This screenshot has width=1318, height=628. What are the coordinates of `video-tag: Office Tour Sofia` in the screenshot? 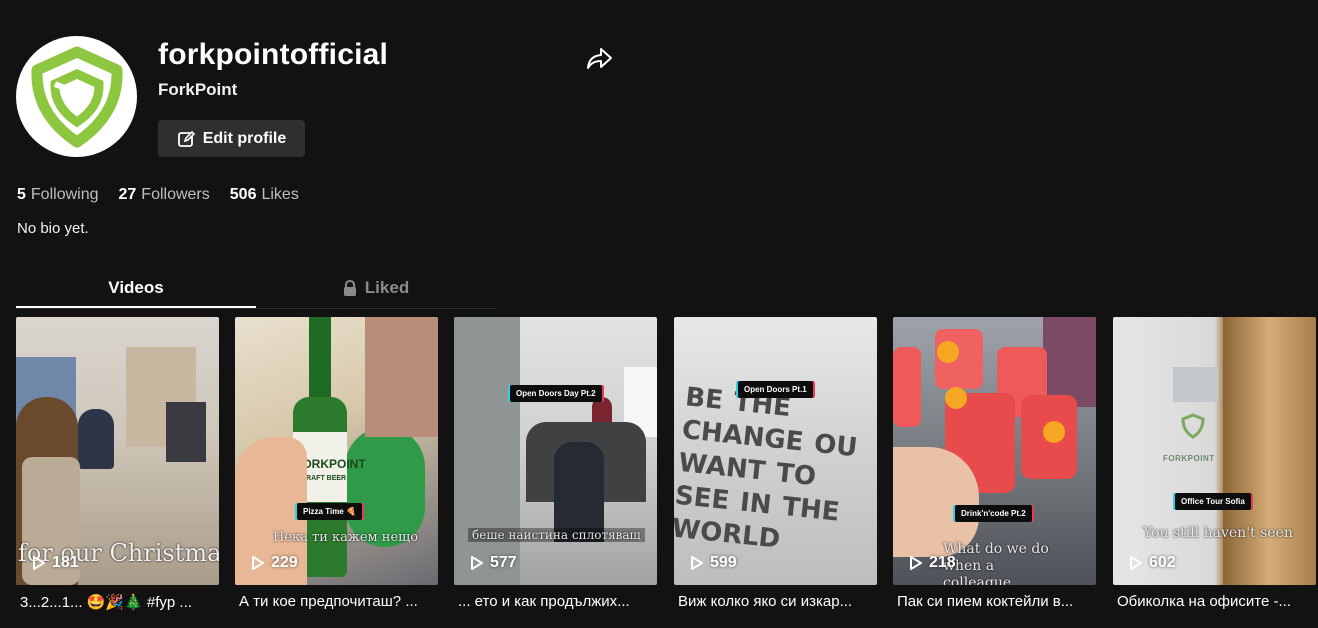 It's located at (1213, 501).